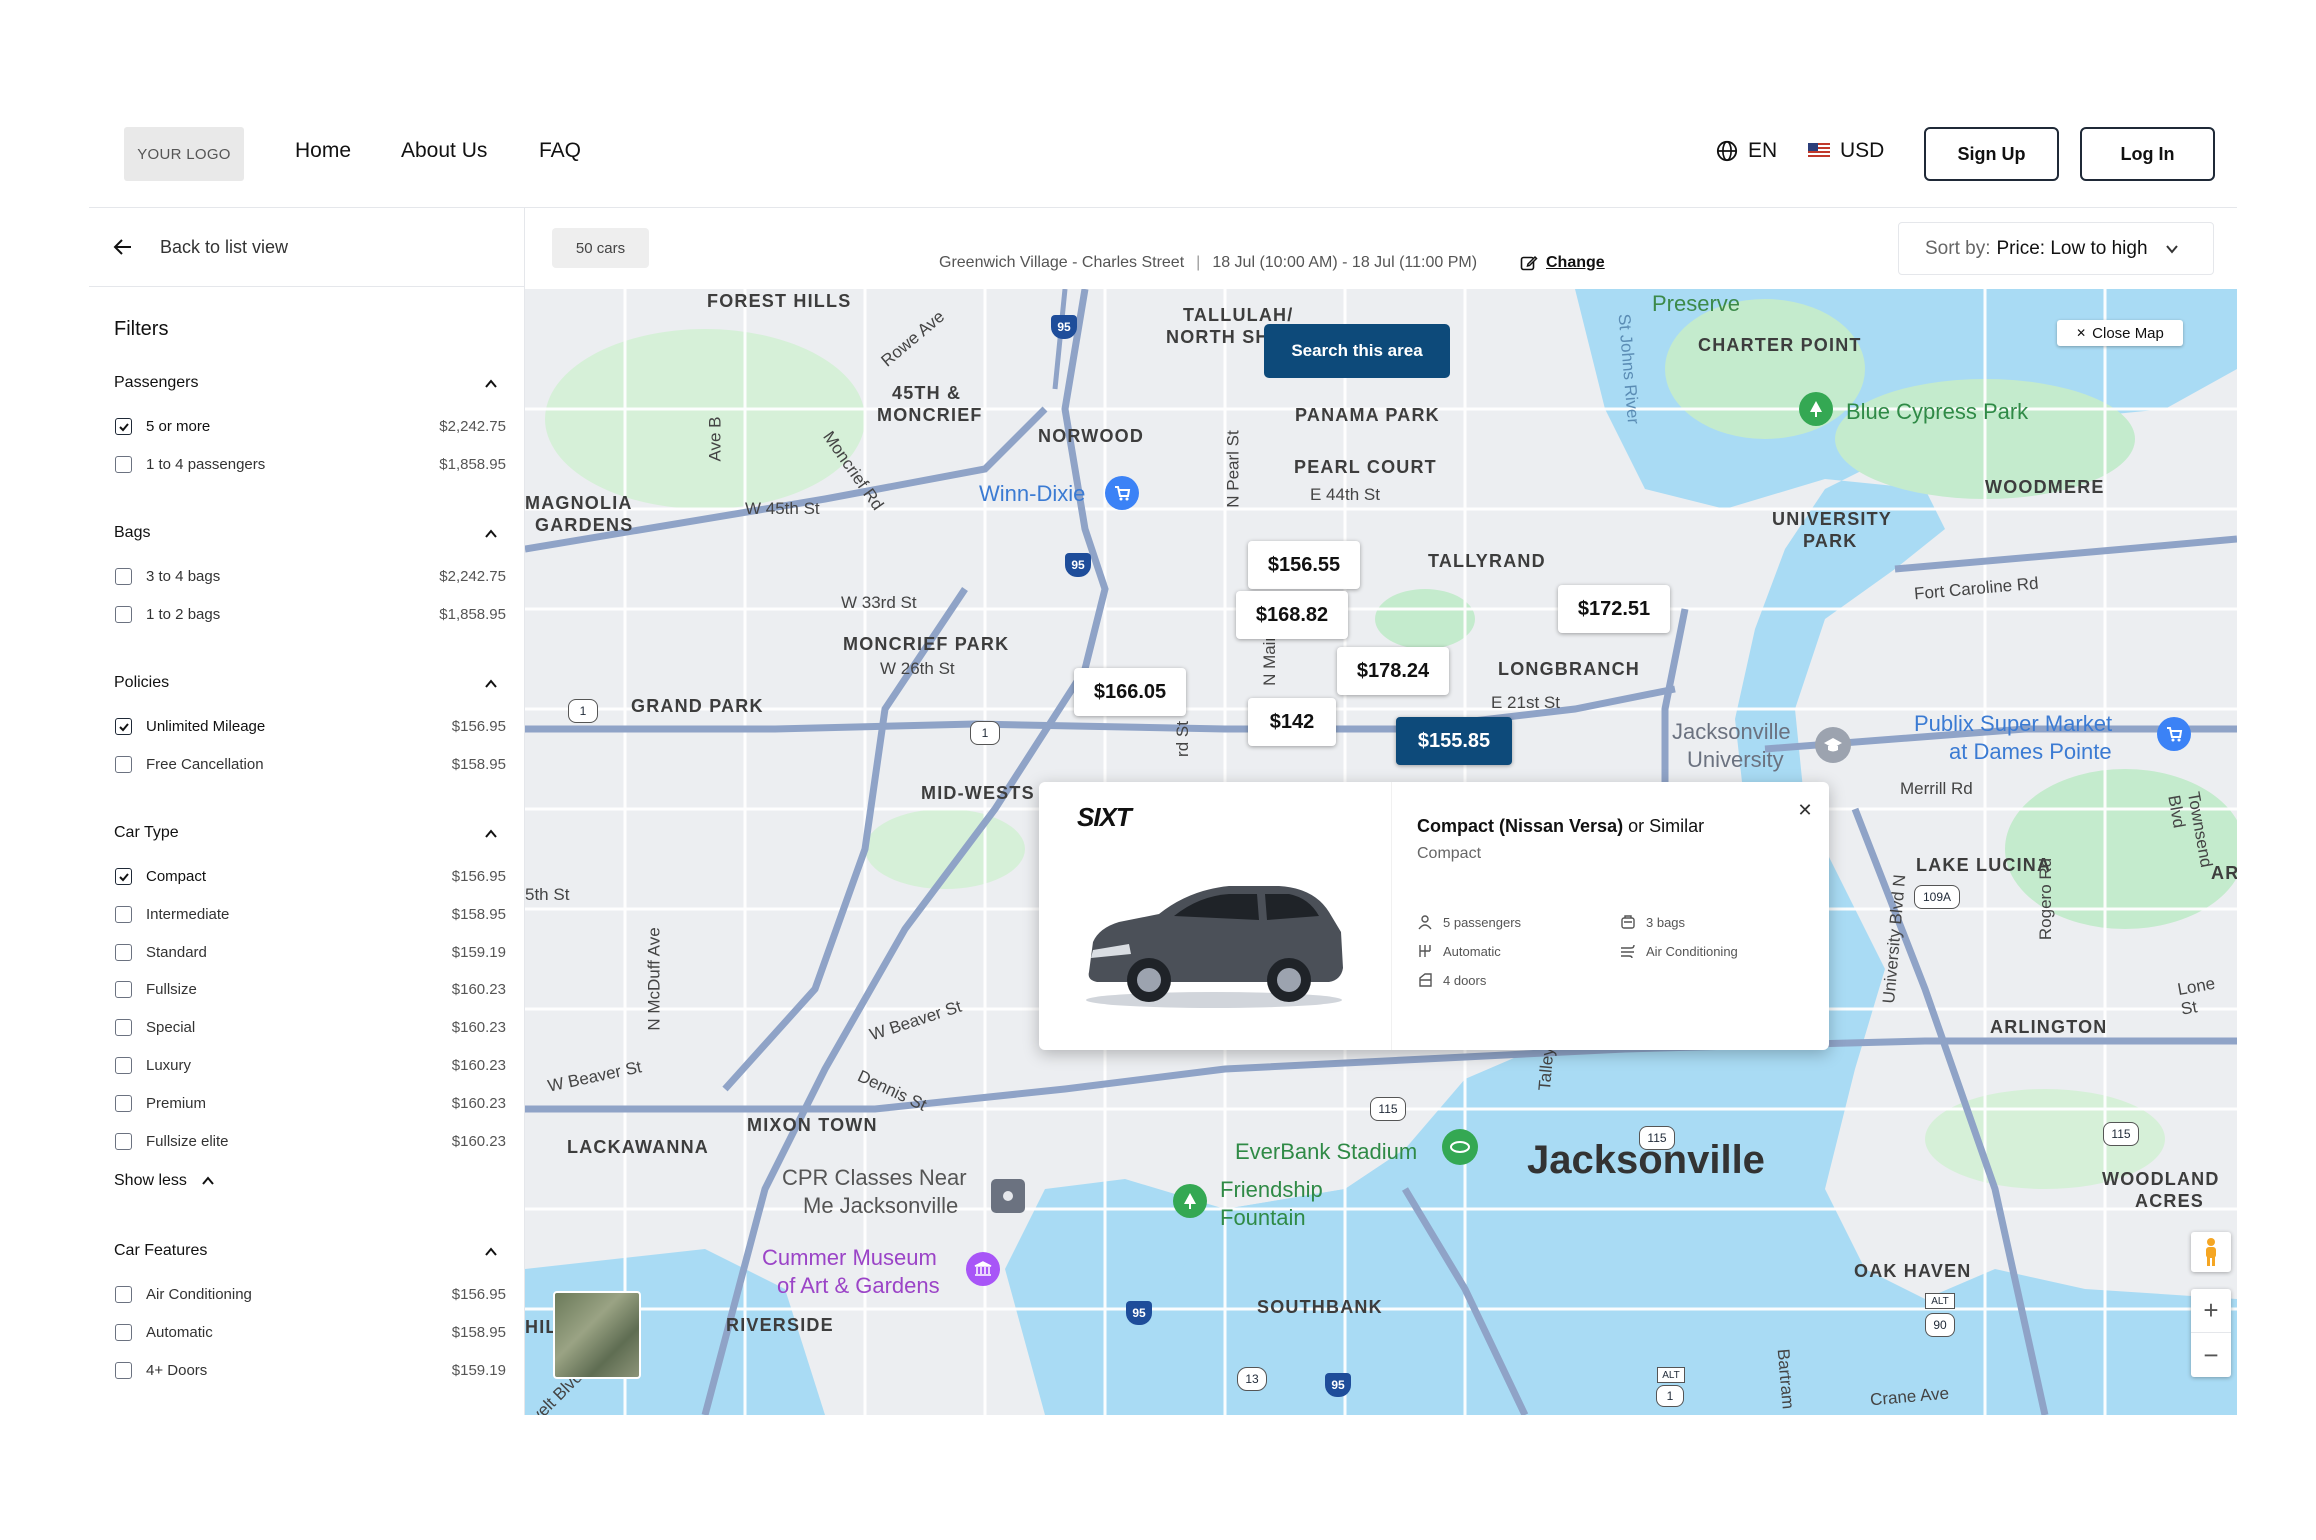 This screenshot has width=2316, height=1540. I want to click on price-pin-selected: $155.85, so click(1454, 741).